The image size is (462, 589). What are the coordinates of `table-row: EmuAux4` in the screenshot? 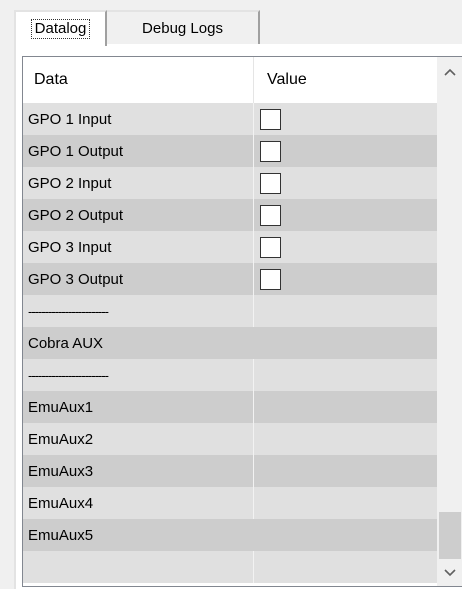 It's located at (230, 503).